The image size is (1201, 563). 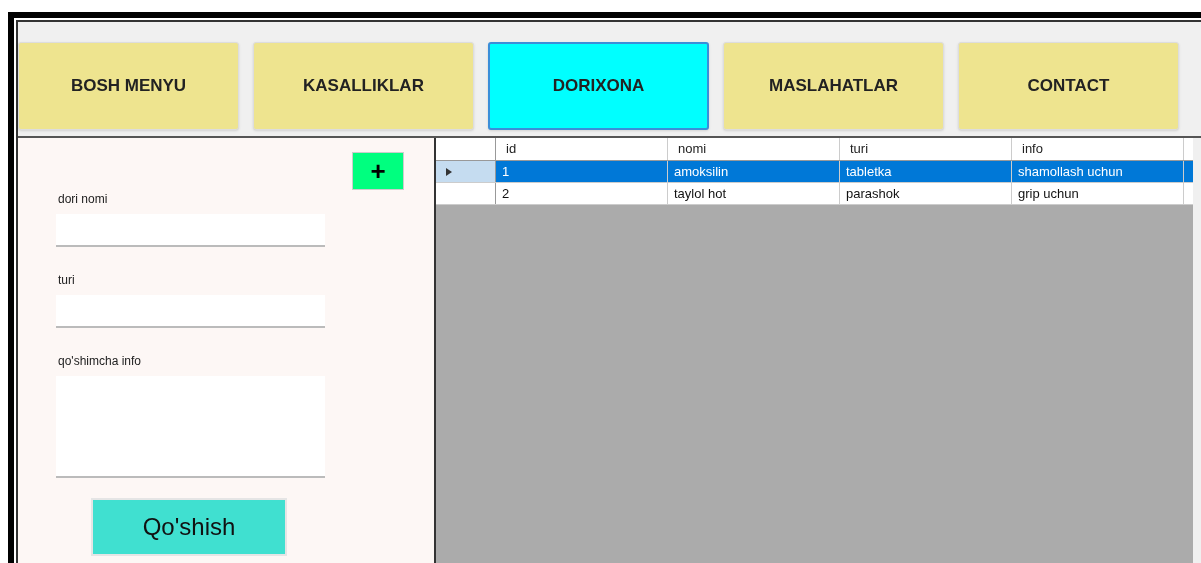 What do you see at coordinates (582, 149) in the screenshot?
I see `column-header: id` at bounding box center [582, 149].